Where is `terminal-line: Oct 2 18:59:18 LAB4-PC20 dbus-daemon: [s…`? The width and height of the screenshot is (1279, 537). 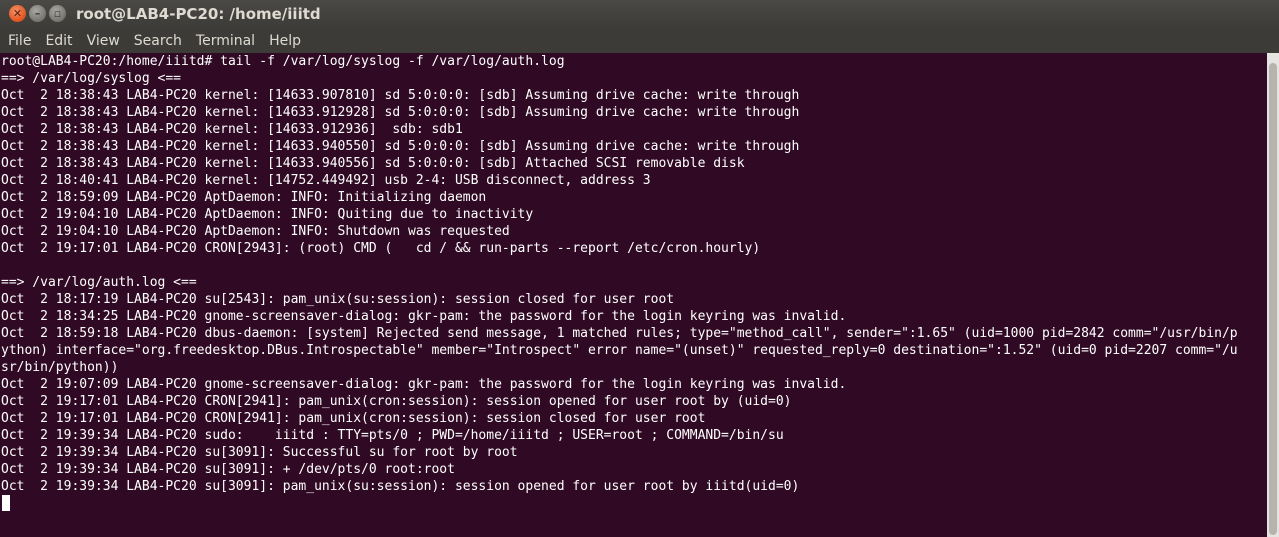 terminal-line: Oct 2 18:59:18 LAB4-PC20 dbus-daemon: [s… is located at coordinates (619, 333).